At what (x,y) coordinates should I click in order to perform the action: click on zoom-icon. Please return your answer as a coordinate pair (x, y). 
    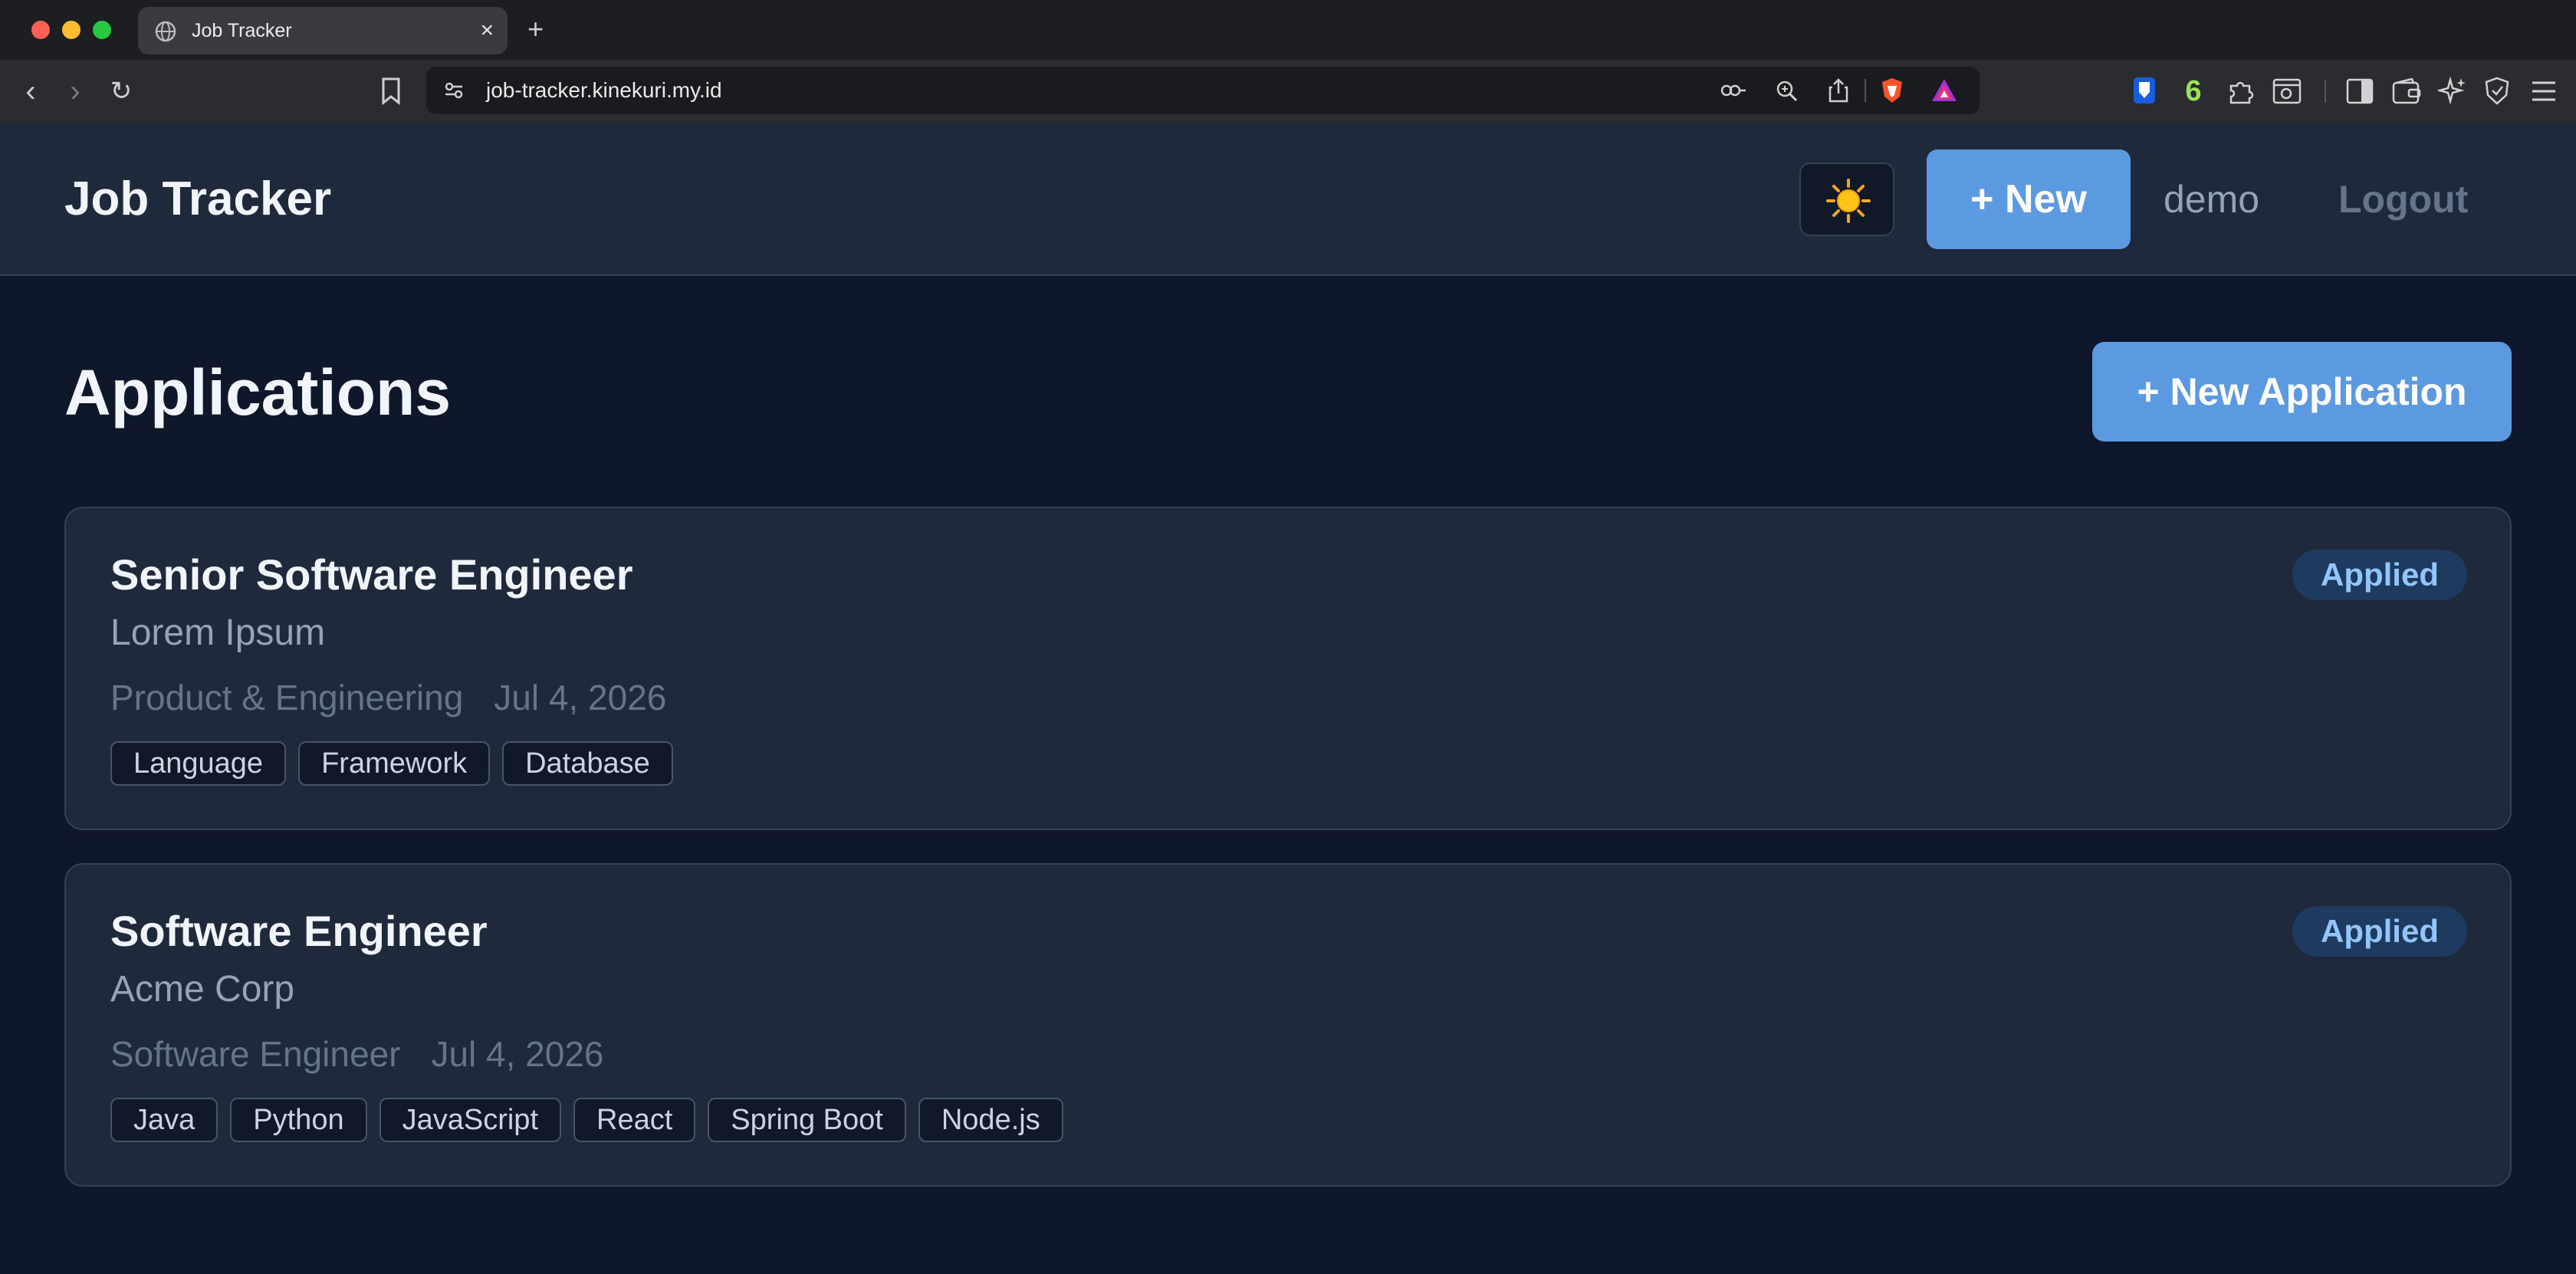
    Looking at the image, I should click on (1788, 91).